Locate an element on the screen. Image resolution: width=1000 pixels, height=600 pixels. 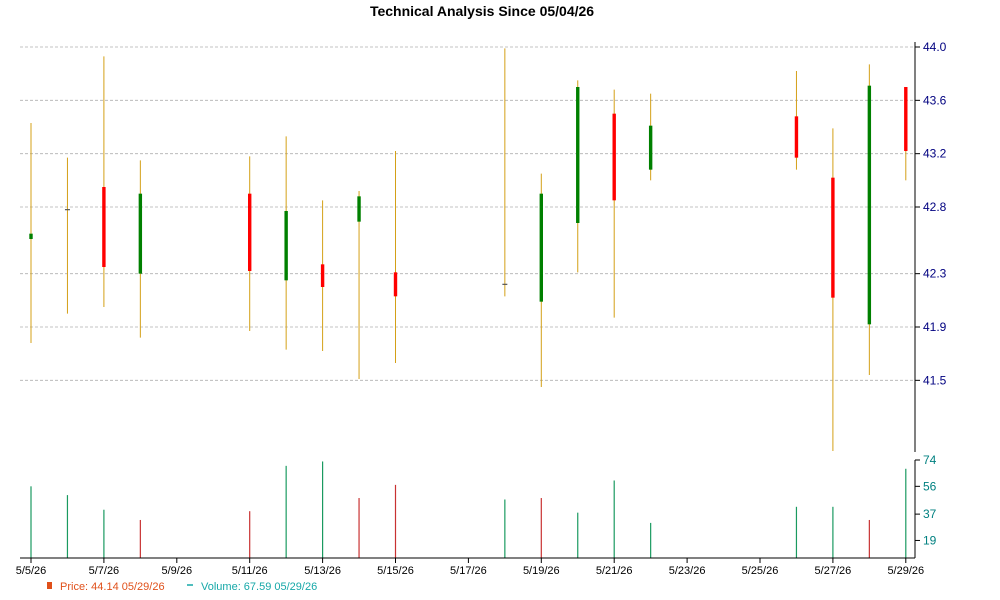
x-tick-label: 5/29/26 is located at coordinates (905, 571).